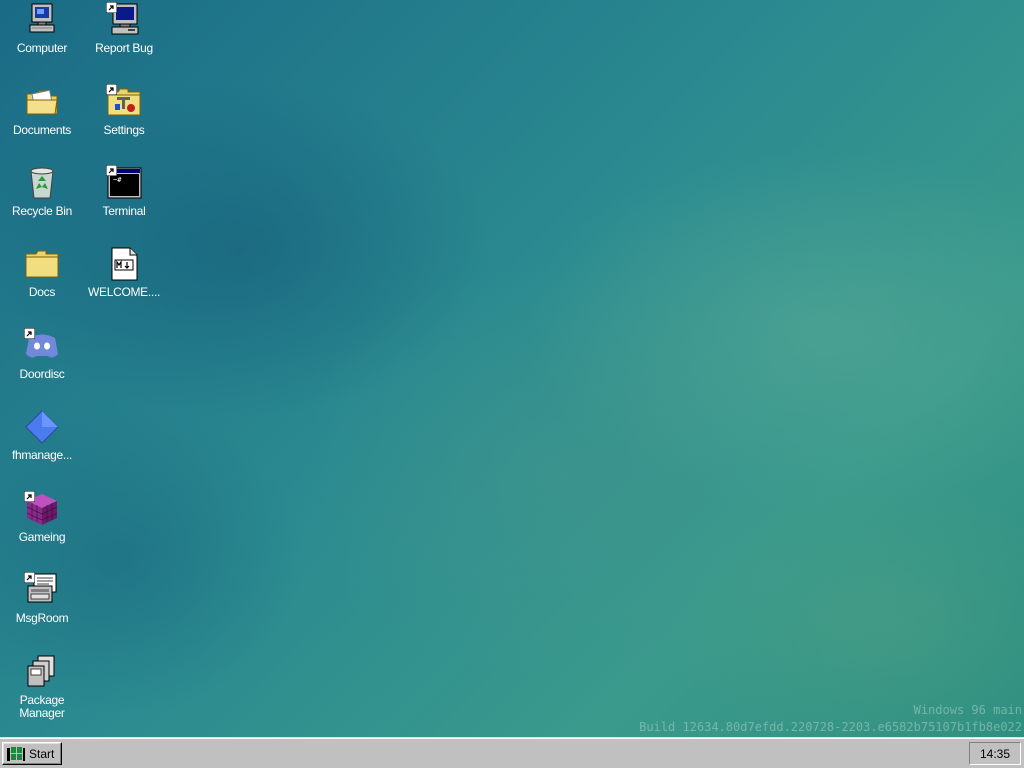 The height and width of the screenshot is (768, 1024). What do you see at coordinates (42, 48) in the screenshot?
I see `icon-label: Computer` at bounding box center [42, 48].